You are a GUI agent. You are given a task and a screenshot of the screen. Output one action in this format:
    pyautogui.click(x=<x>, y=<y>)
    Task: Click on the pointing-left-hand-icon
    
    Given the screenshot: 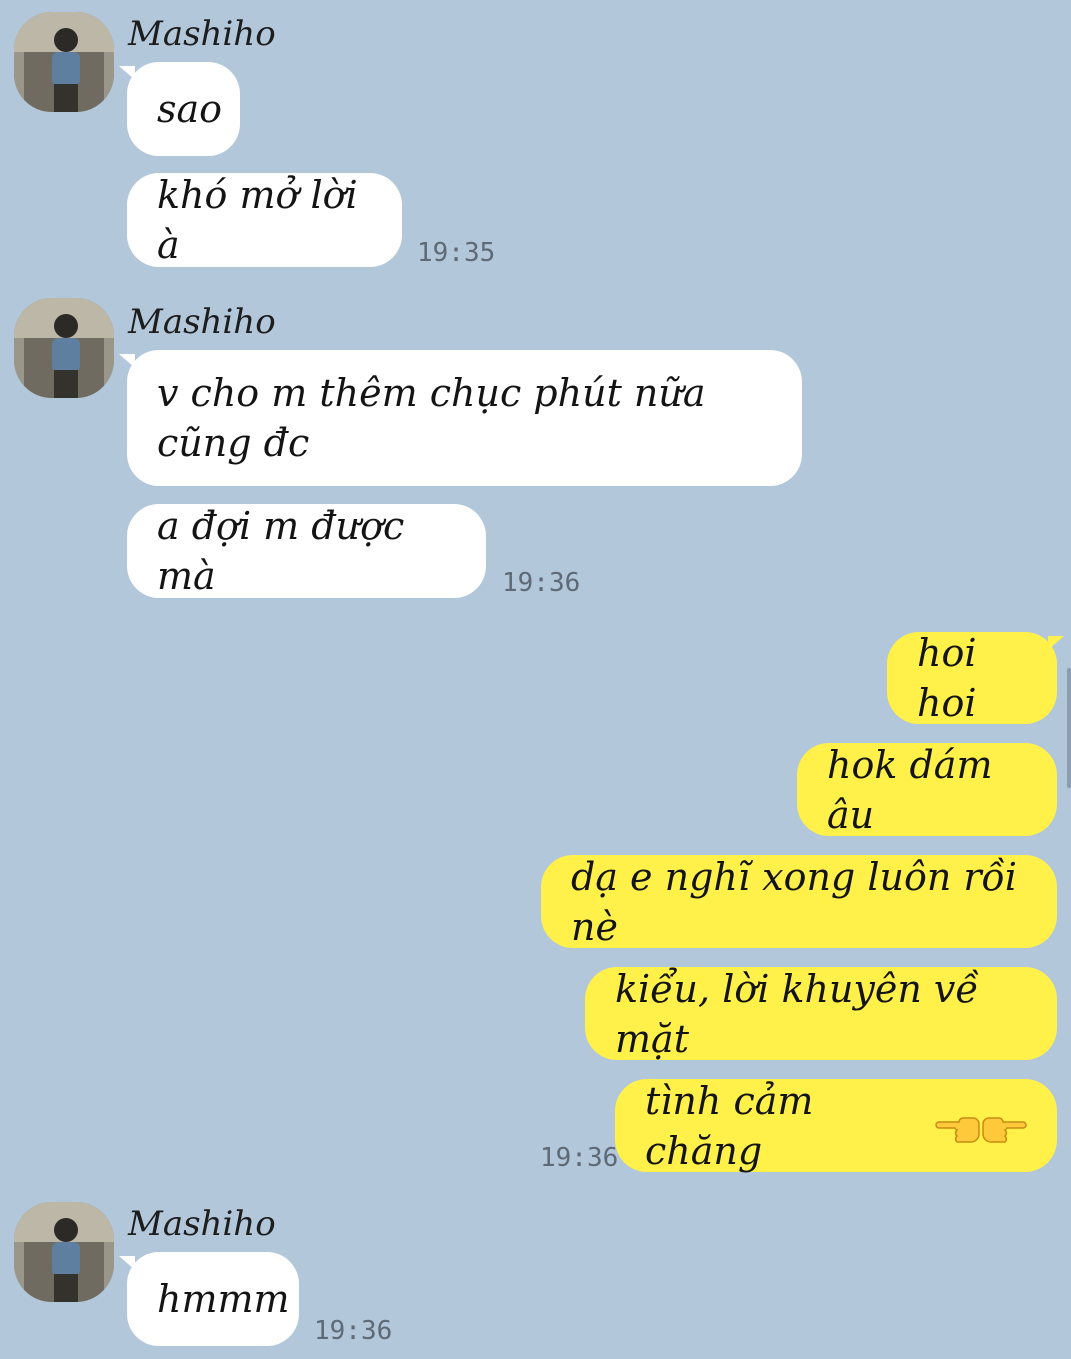 What is the action you would take?
    pyautogui.click(x=957, y=1129)
    